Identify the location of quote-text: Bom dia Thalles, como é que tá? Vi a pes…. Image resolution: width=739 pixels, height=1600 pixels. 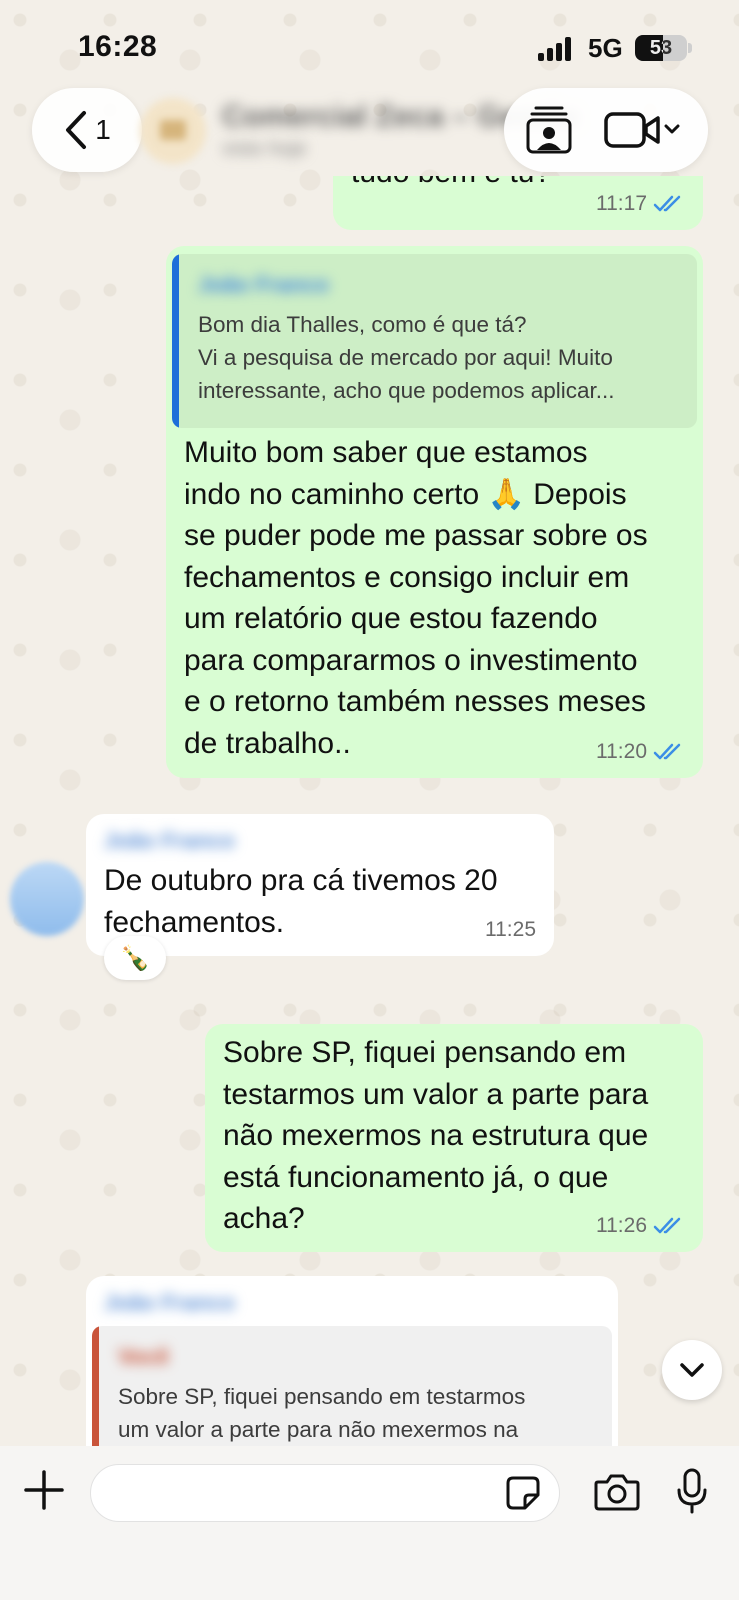
(406, 357).